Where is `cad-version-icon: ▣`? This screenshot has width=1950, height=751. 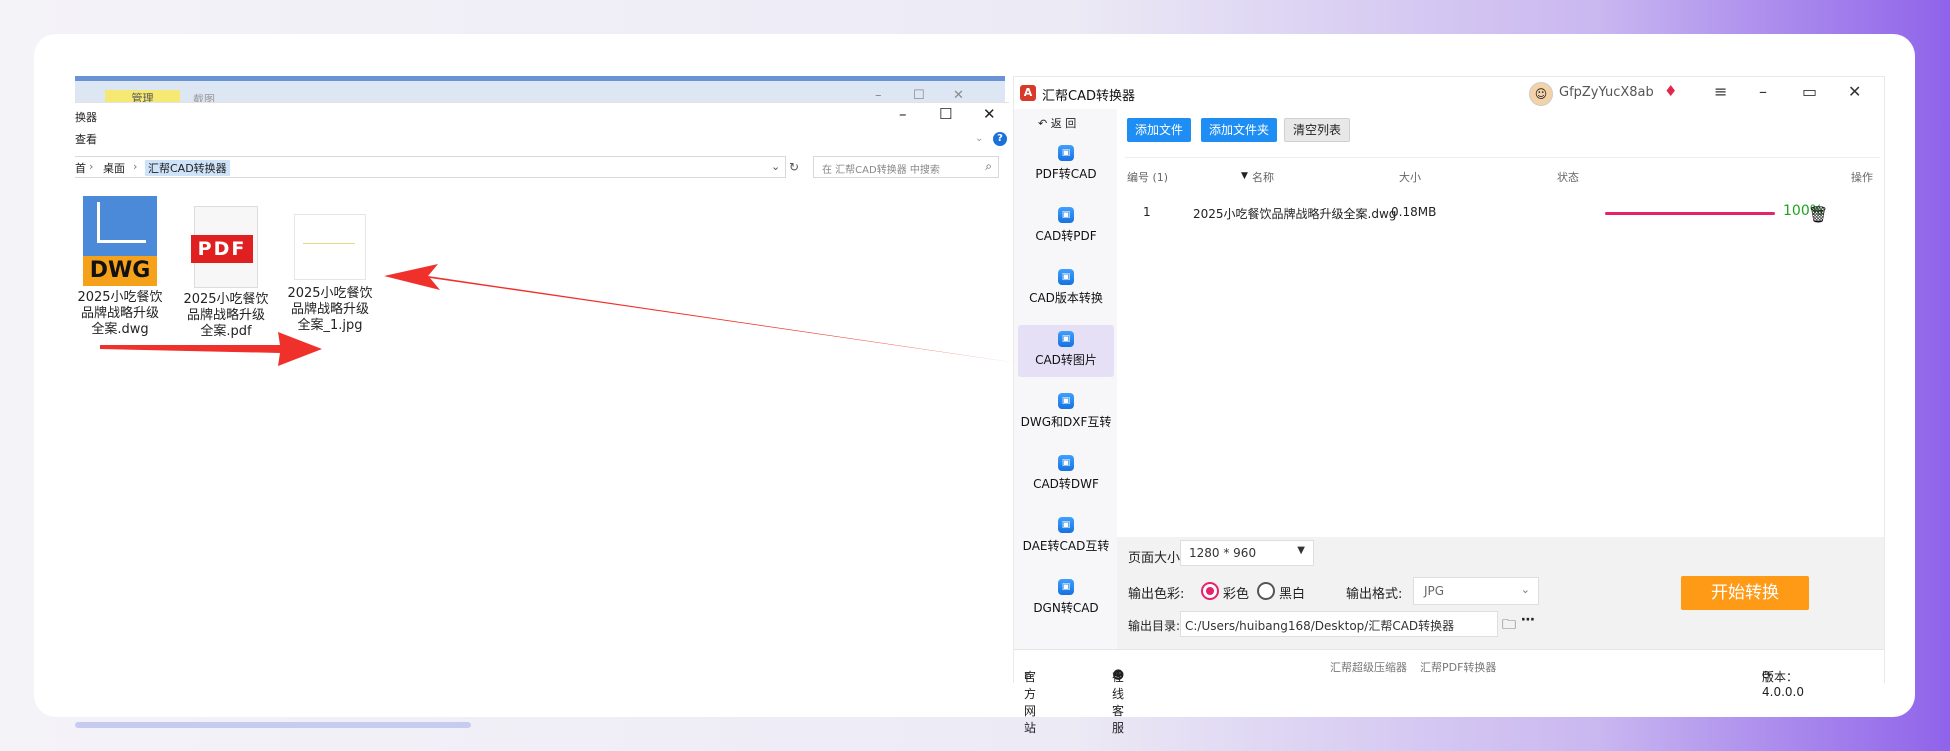 cad-version-icon: ▣ is located at coordinates (1066, 277).